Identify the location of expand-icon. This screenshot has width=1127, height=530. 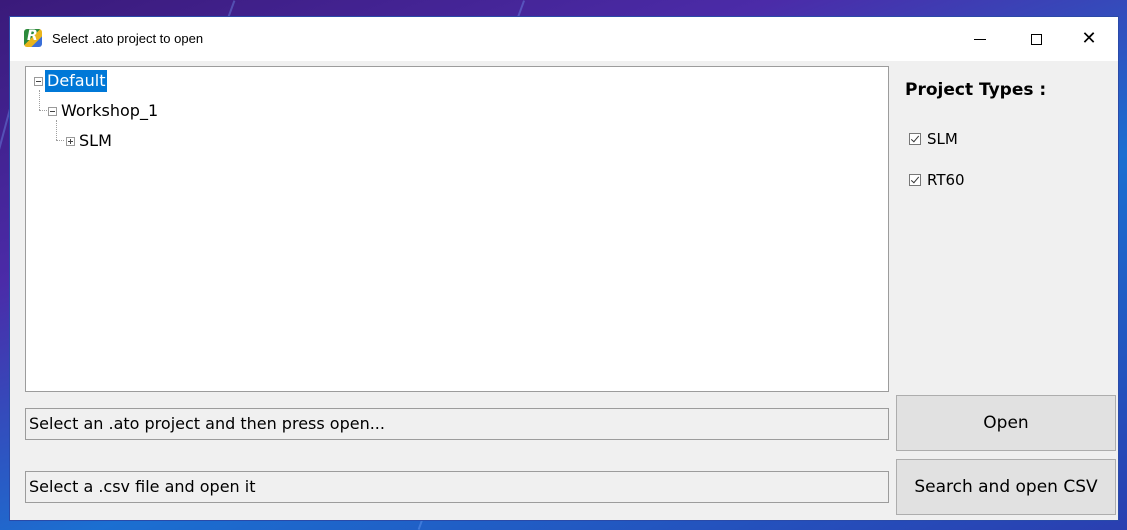
(70, 141).